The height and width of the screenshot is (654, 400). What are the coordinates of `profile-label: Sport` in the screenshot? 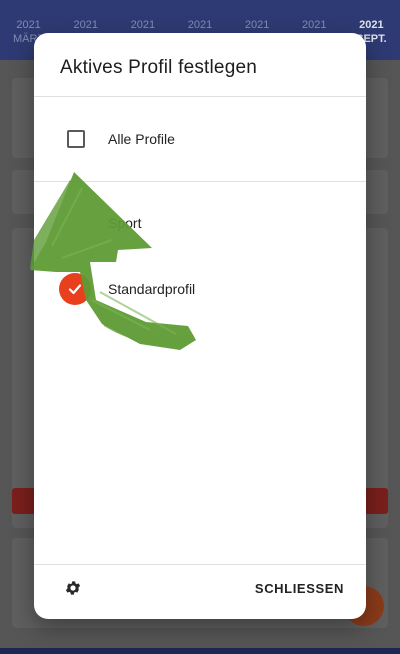 It's located at (125, 223).